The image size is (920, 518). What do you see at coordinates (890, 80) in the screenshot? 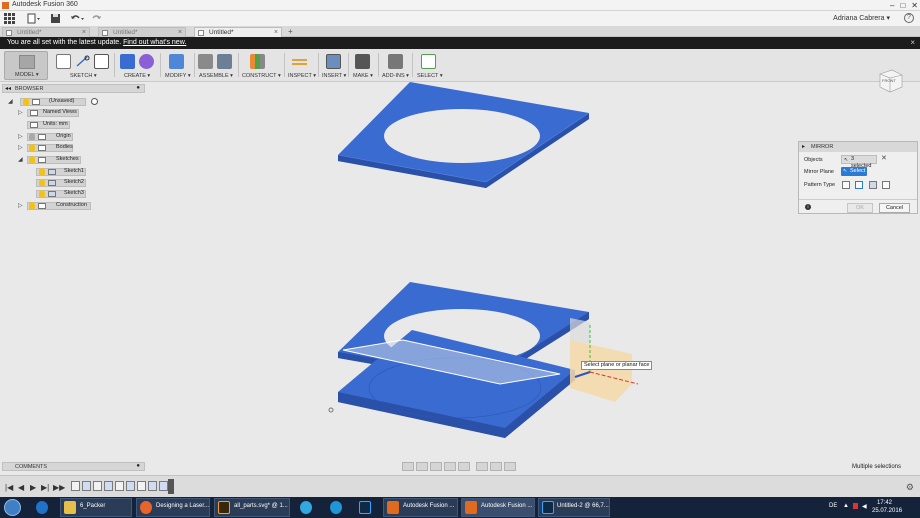
I see `viewcube: FRONT` at bounding box center [890, 80].